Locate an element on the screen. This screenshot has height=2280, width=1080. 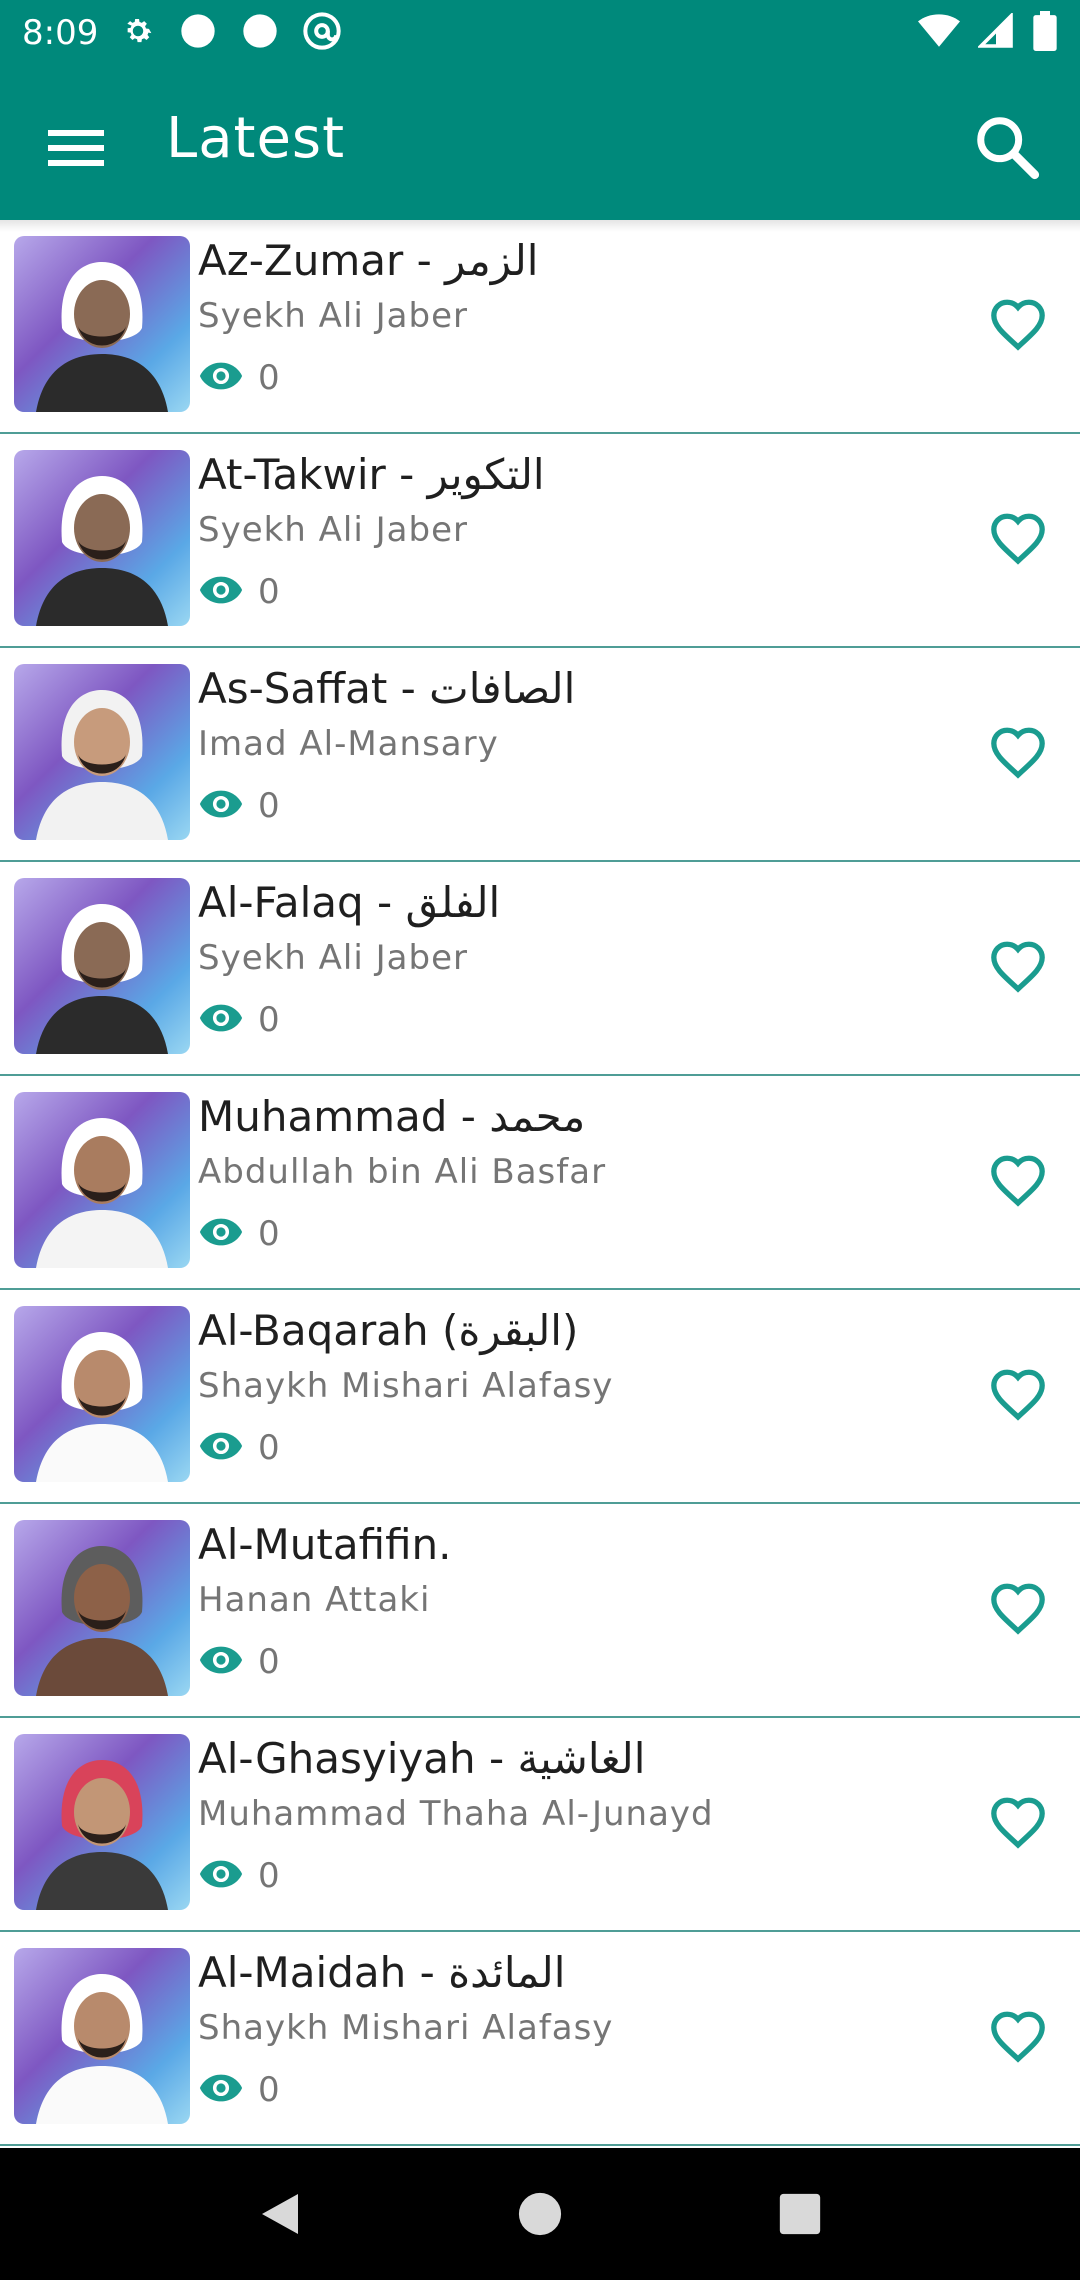
surah-title: Al-Falaq - الفلق is located at coordinates (349, 902).